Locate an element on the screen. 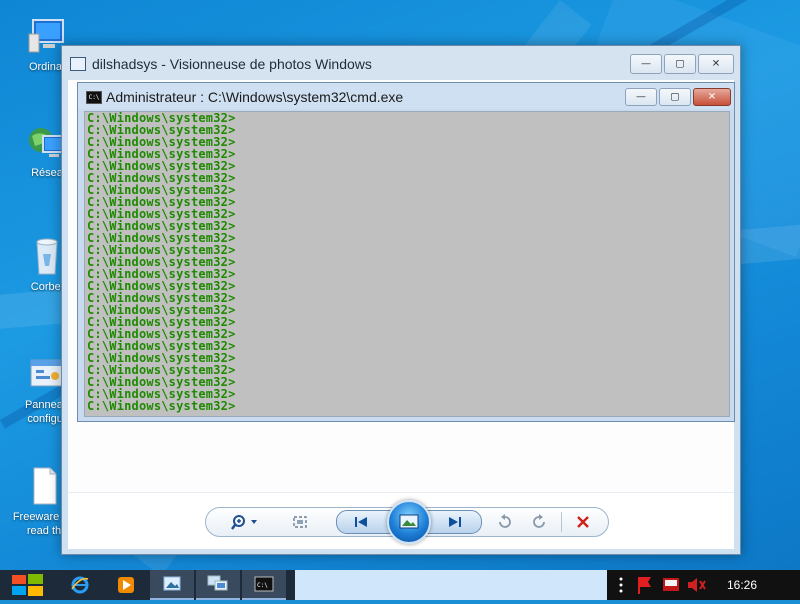 Image resolution: width=800 pixels, height=604 pixels. magnifier-icon is located at coordinates (244, 522).